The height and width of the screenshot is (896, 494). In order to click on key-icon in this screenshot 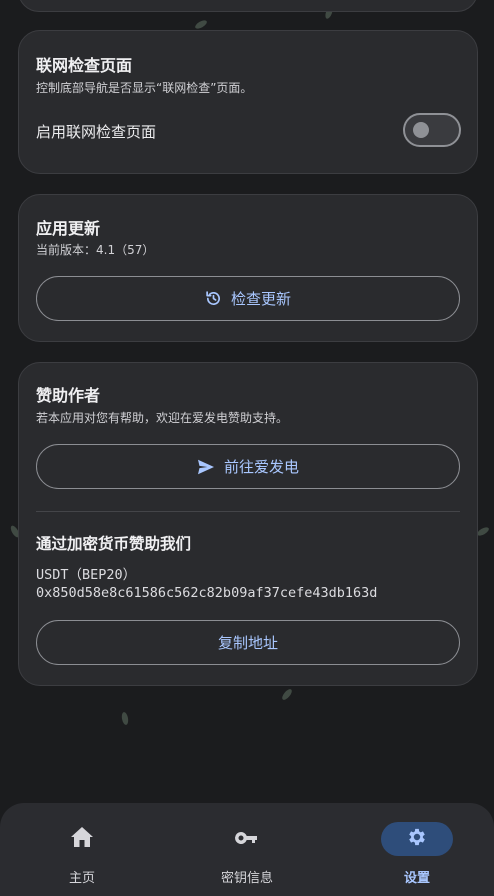, I will do `click(247, 839)`.